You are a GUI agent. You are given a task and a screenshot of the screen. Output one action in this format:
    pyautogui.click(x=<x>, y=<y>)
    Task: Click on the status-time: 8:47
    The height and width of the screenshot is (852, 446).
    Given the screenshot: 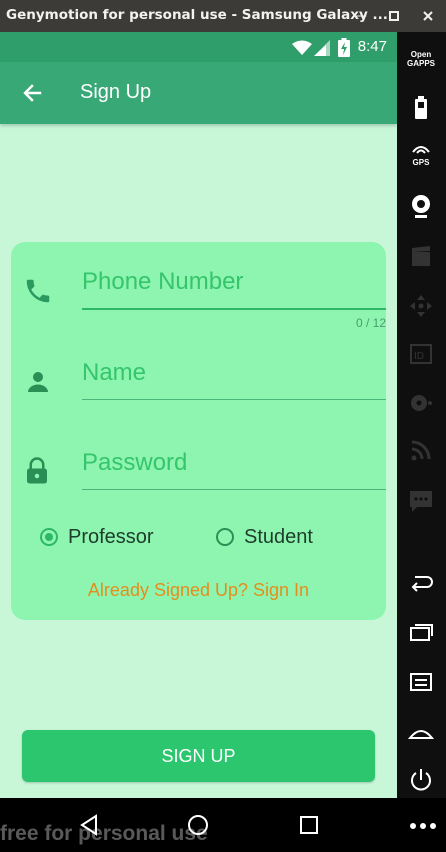 What is the action you would take?
    pyautogui.click(x=372, y=46)
    